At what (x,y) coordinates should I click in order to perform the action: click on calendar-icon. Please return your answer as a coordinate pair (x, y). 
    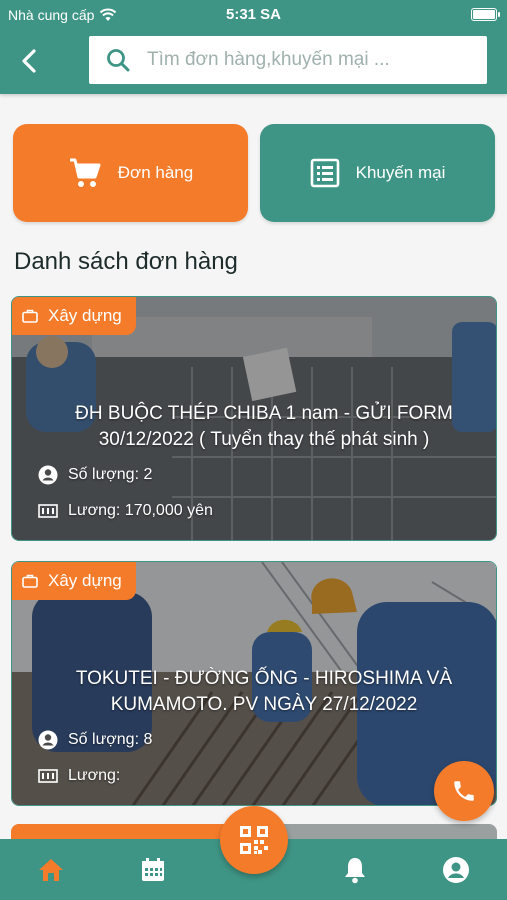
    Looking at the image, I should click on (153, 869).